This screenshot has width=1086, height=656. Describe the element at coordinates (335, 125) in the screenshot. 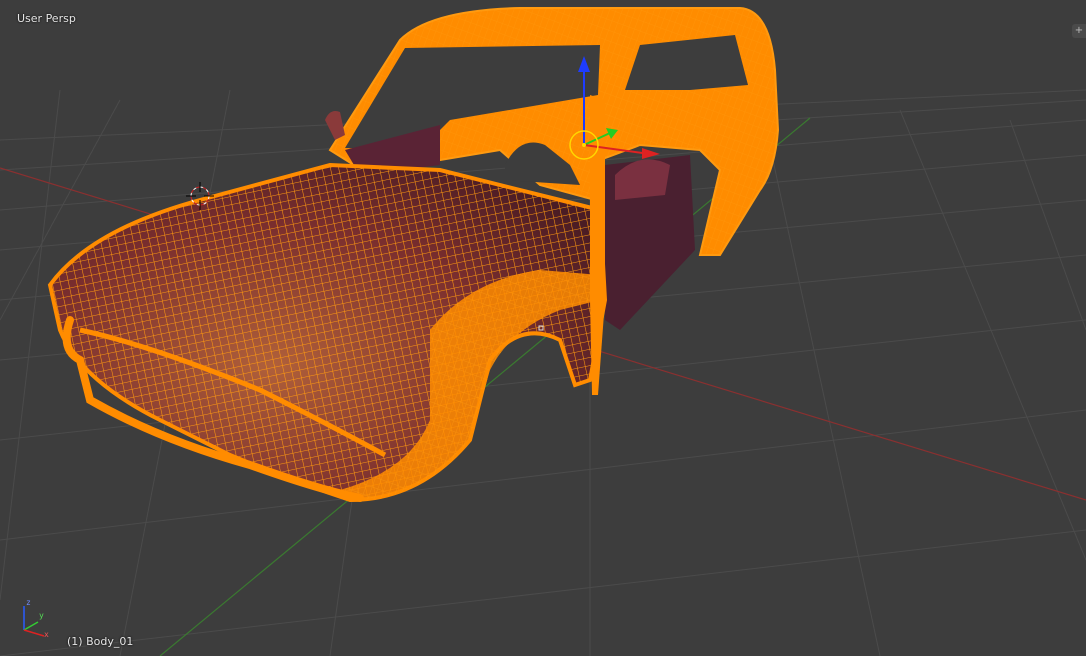

I see `side-mirror` at that location.